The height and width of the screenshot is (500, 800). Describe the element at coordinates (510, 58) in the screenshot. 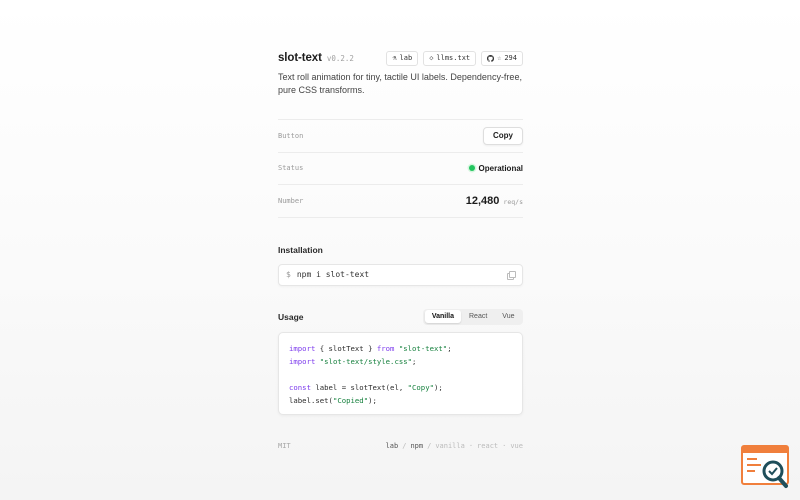

I see `star-count: 294` at that location.